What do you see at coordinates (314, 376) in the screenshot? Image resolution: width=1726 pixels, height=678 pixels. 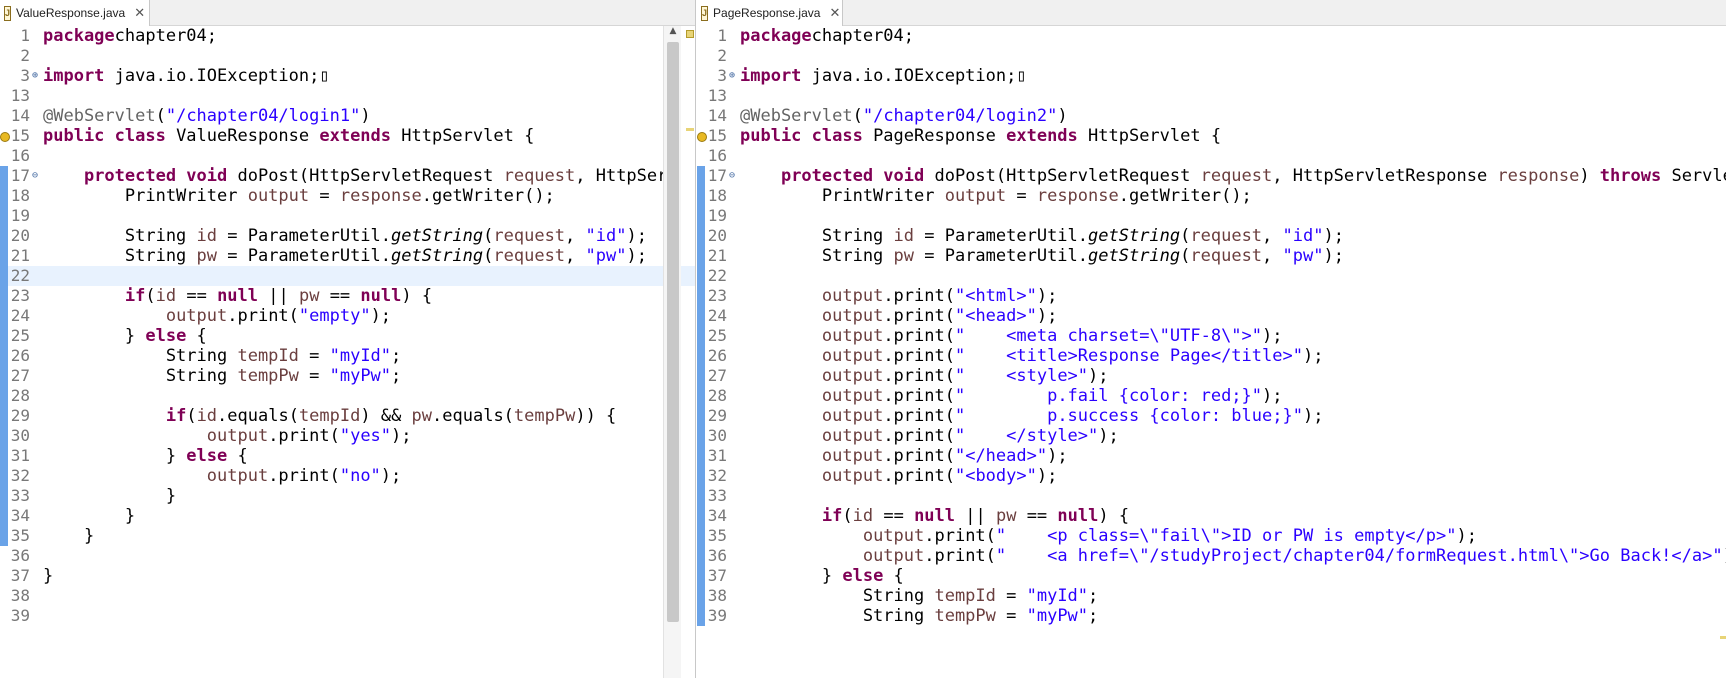 I see `code-token: =` at bounding box center [314, 376].